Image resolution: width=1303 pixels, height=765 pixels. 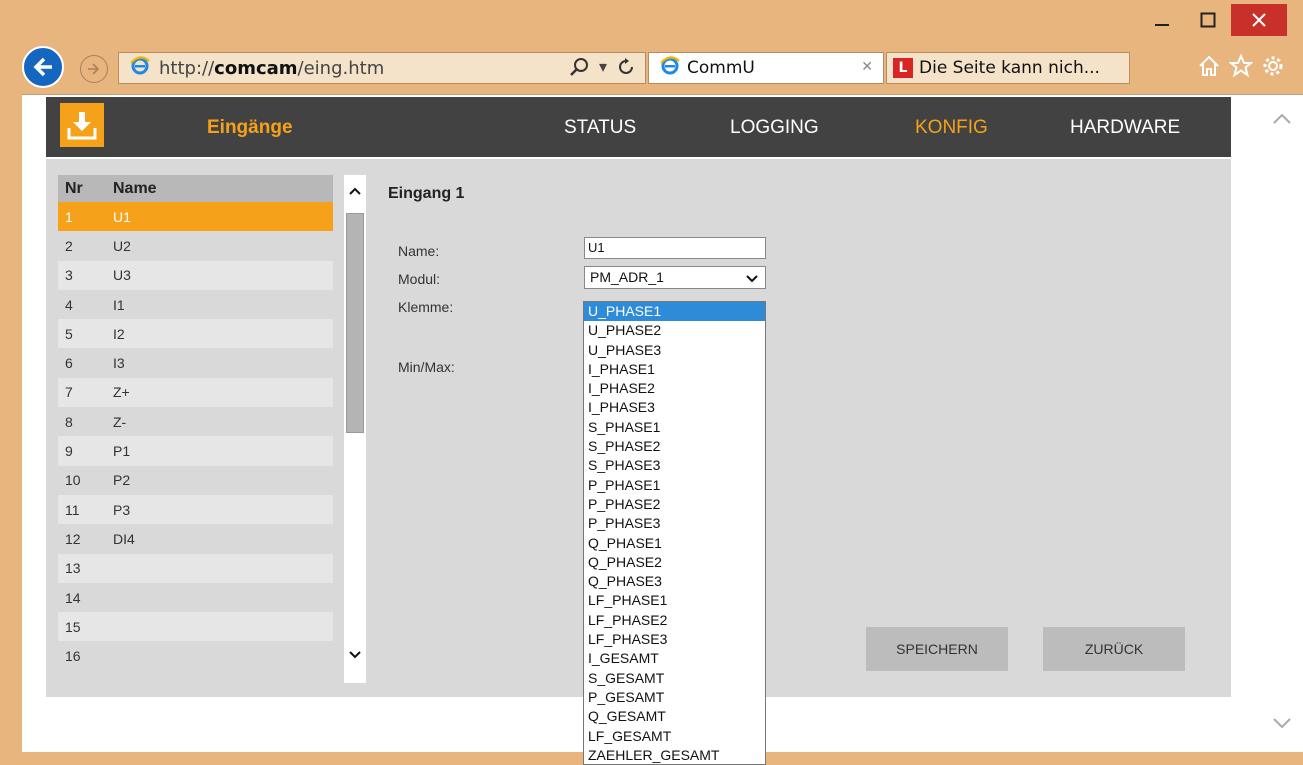 What do you see at coordinates (579, 67) in the screenshot?
I see `search-icon` at bounding box center [579, 67].